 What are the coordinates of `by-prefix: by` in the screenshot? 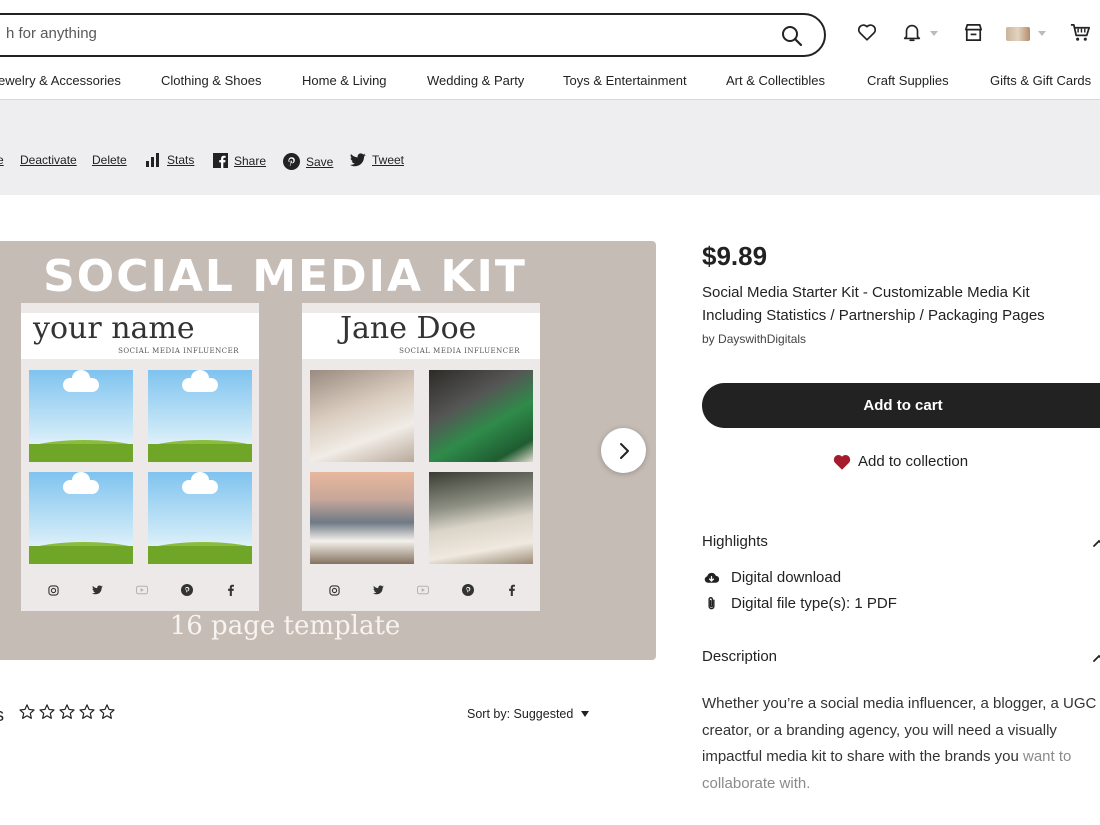 It's located at (708, 339).